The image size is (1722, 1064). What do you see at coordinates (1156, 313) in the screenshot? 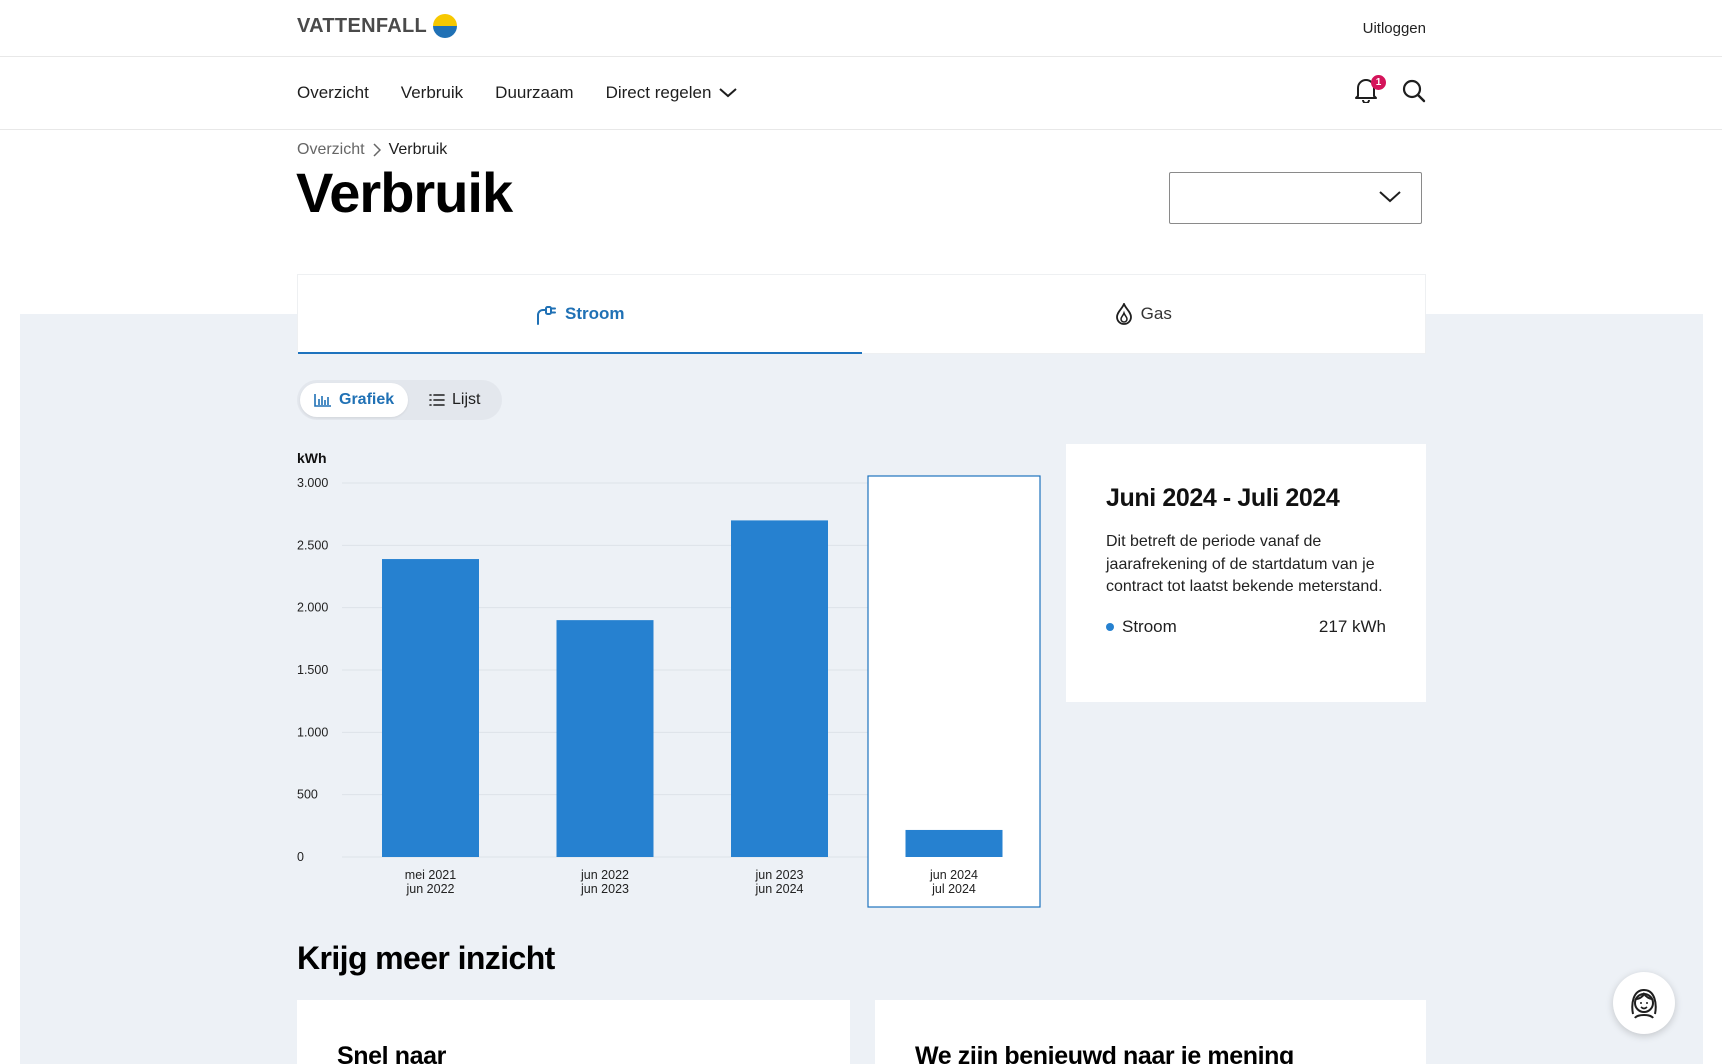
I see `tab-gas-label: Gas` at bounding box center [1156, 313].